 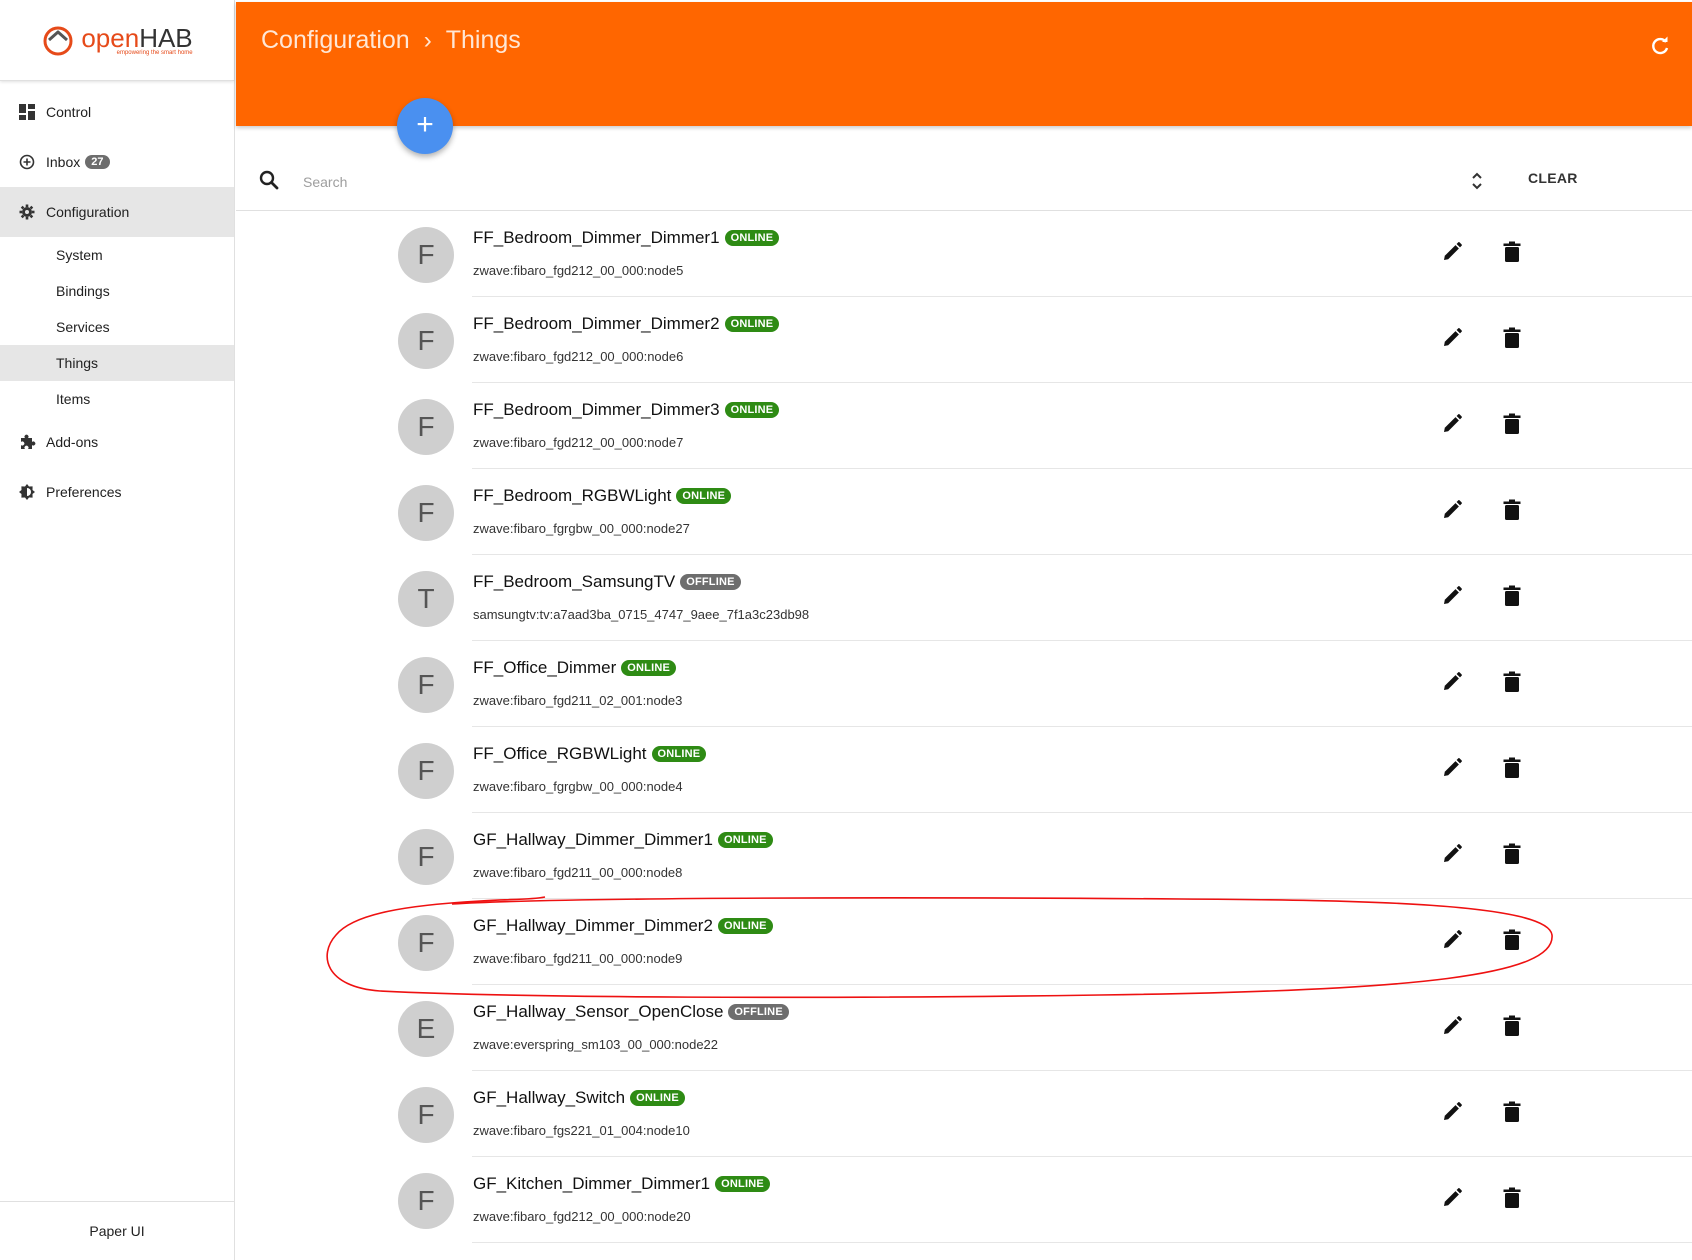 I want to click on thing-name: GF_Hallway_Dimmer_Dimmer2, so click(x=593, y=926).